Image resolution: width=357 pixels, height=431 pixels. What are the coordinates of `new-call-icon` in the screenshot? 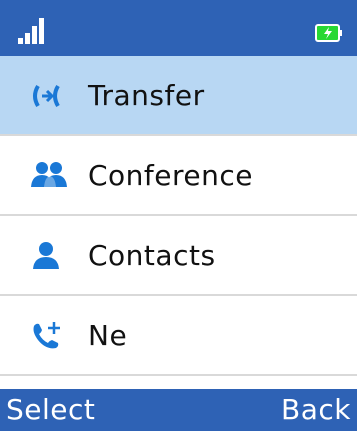 It's located at (50, 336).